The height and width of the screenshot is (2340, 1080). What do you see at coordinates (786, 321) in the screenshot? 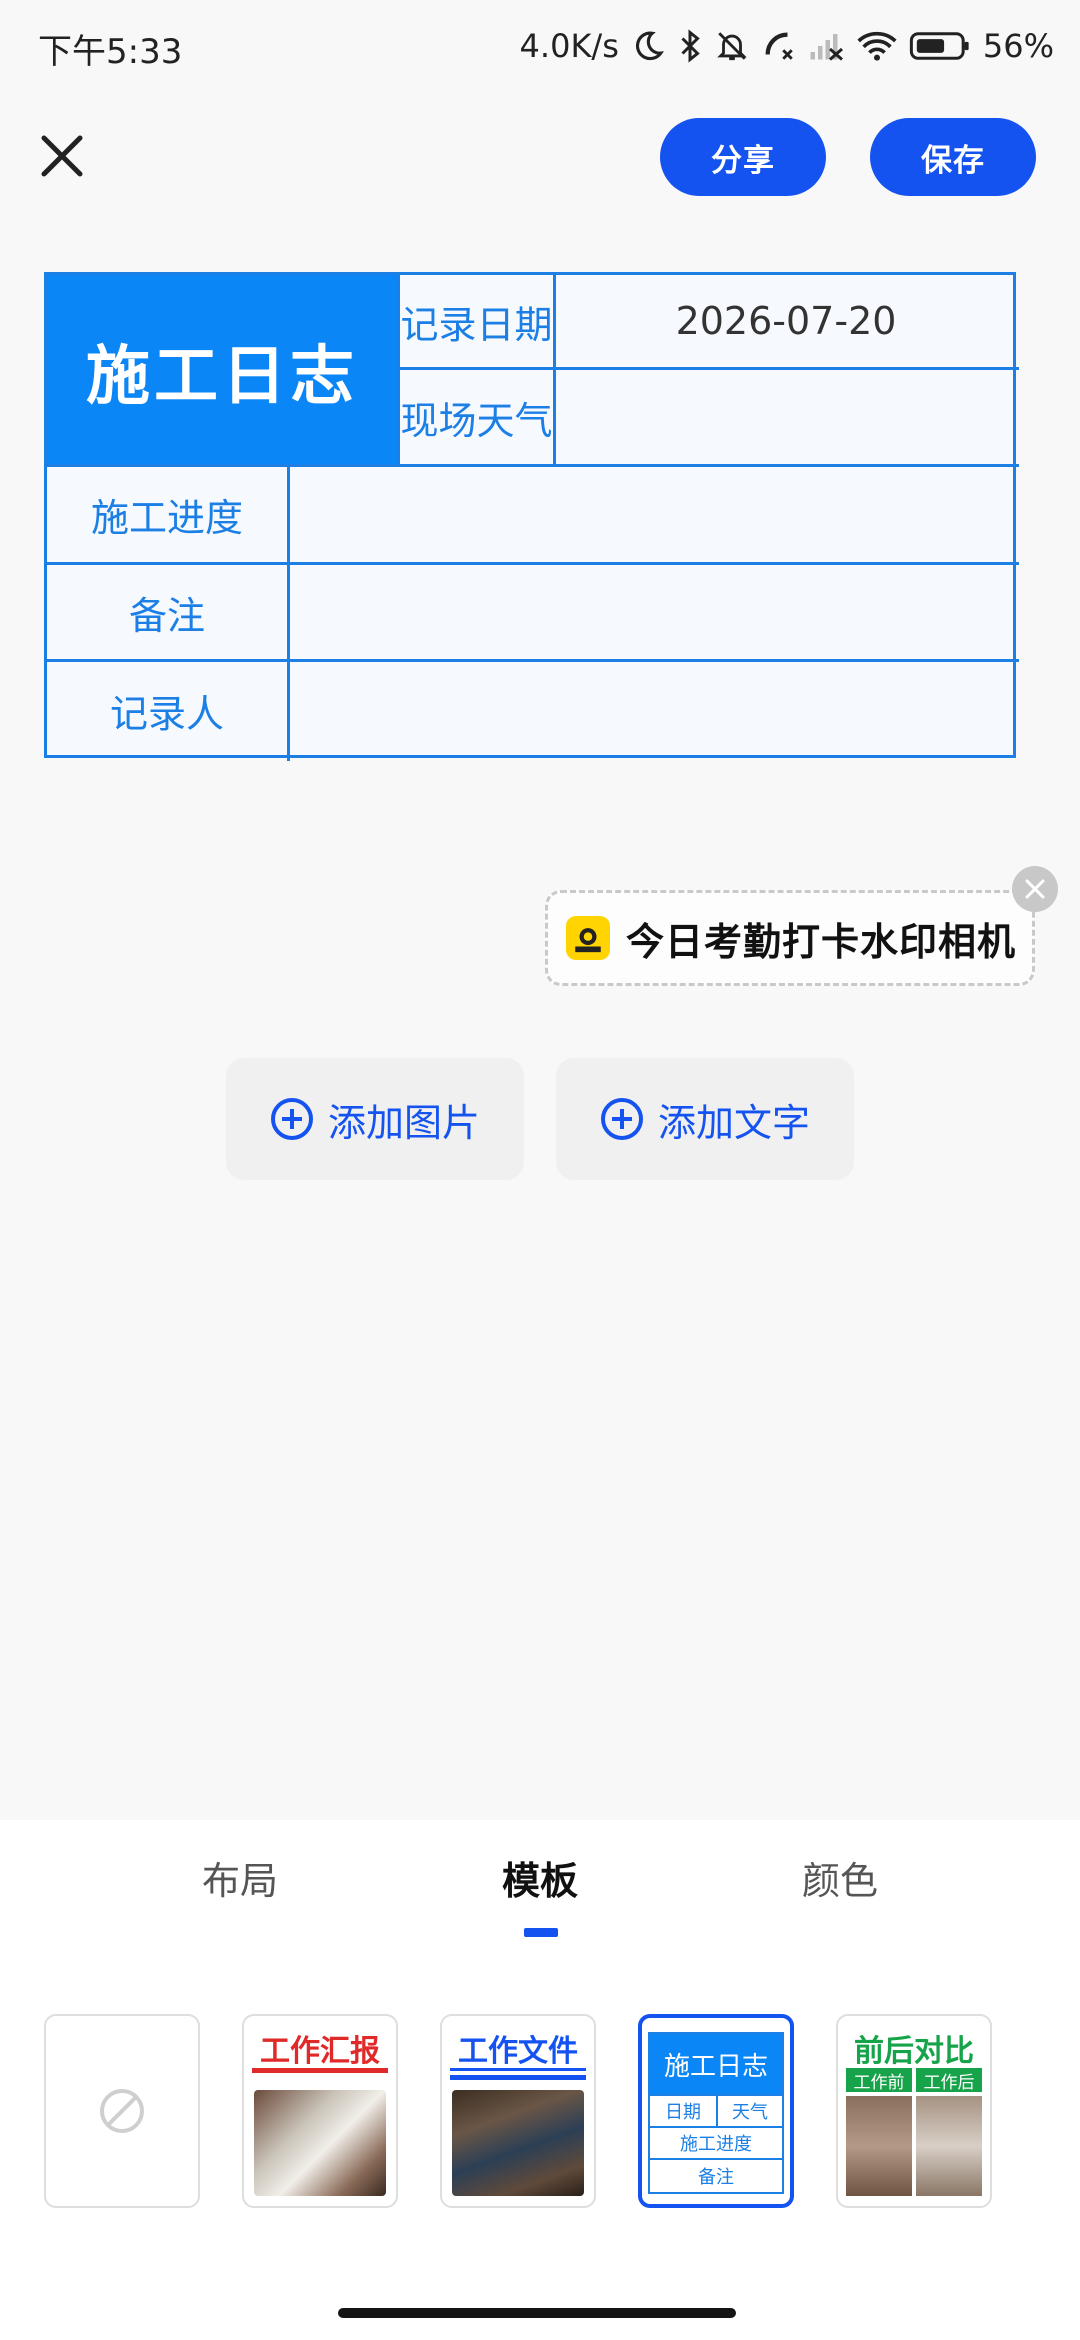
I see `date-value: 2026-07-20` at bounding box center [786, 321].